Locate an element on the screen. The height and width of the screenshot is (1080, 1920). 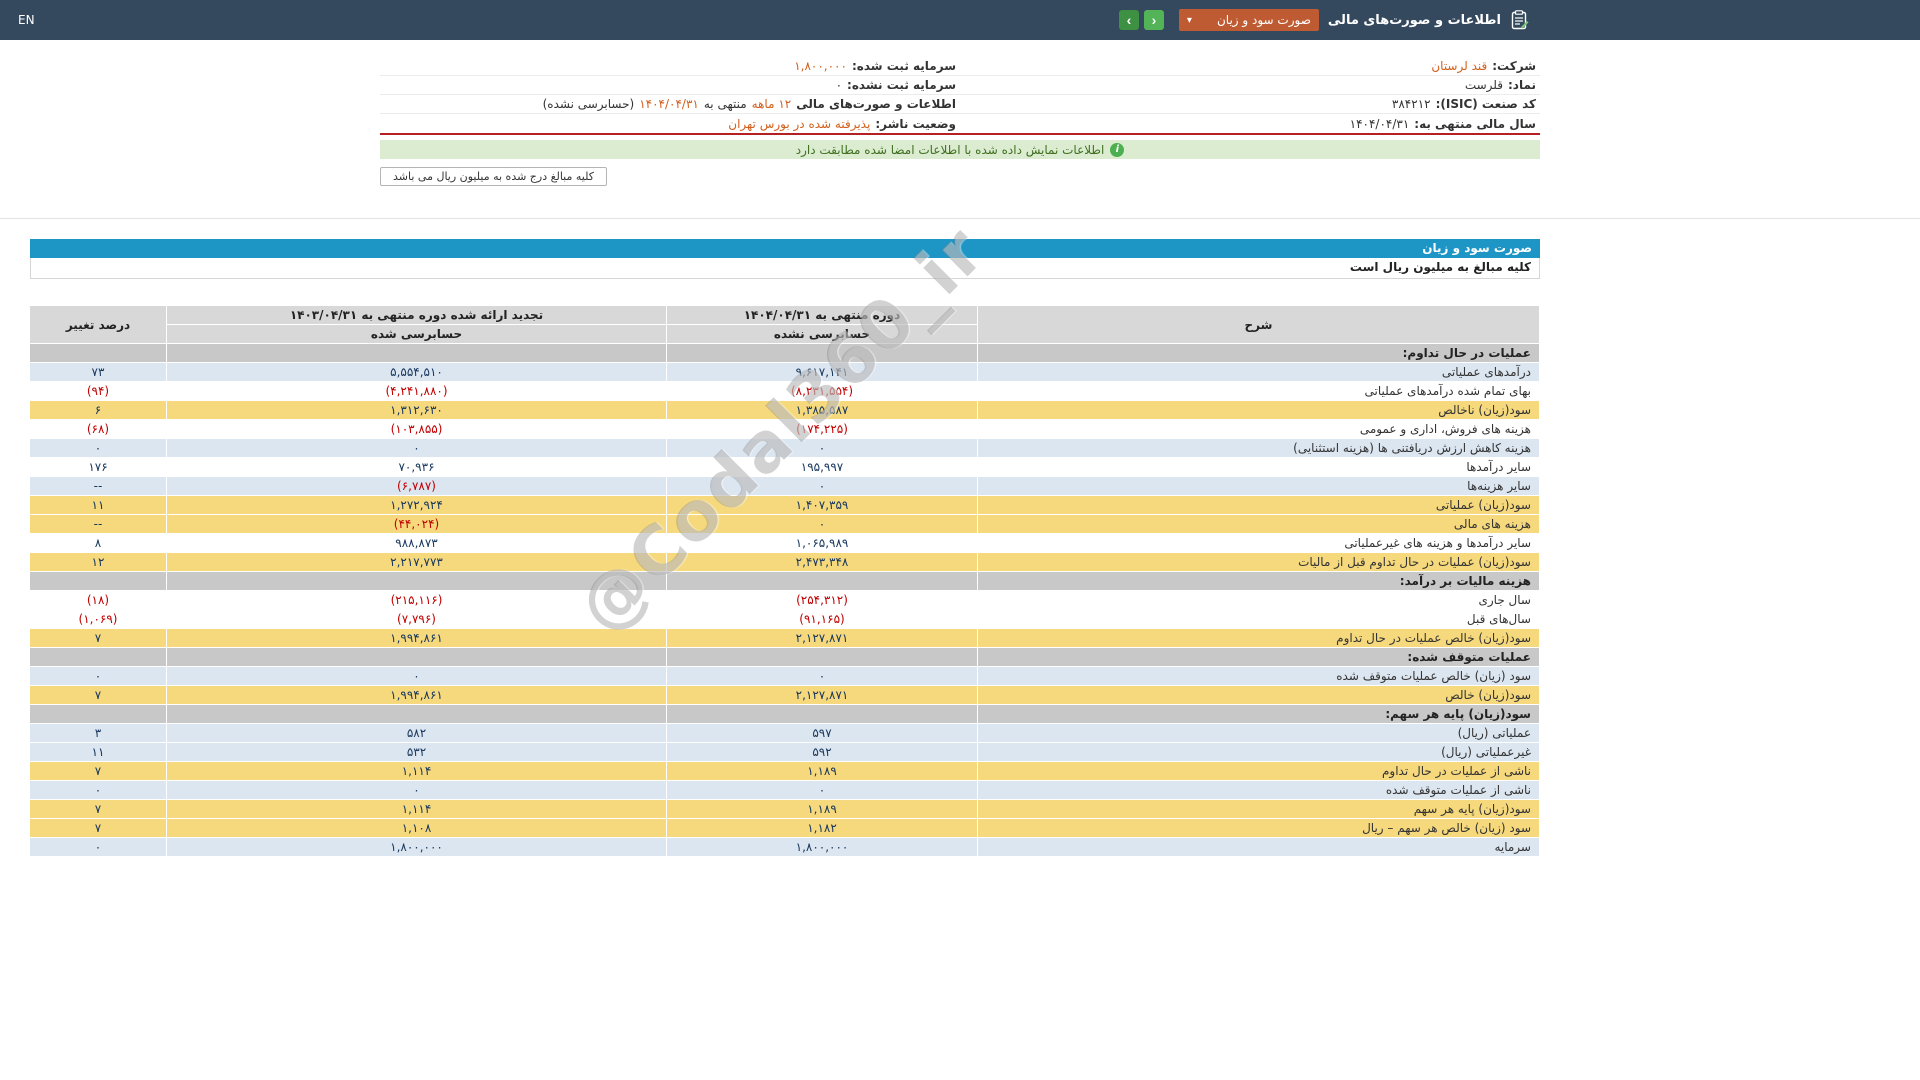
row-desc: سایر هزینه‌ها is located at coordinates (1258, 486).